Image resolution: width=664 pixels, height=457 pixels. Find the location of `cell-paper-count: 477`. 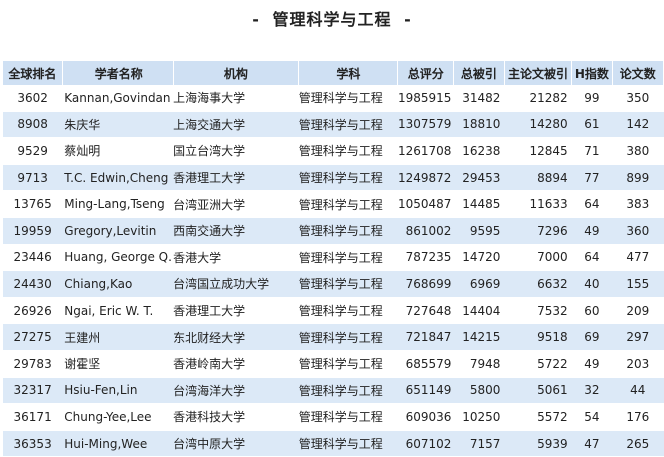

cell-paper-count: 477 is located at coordinates (638, 258).